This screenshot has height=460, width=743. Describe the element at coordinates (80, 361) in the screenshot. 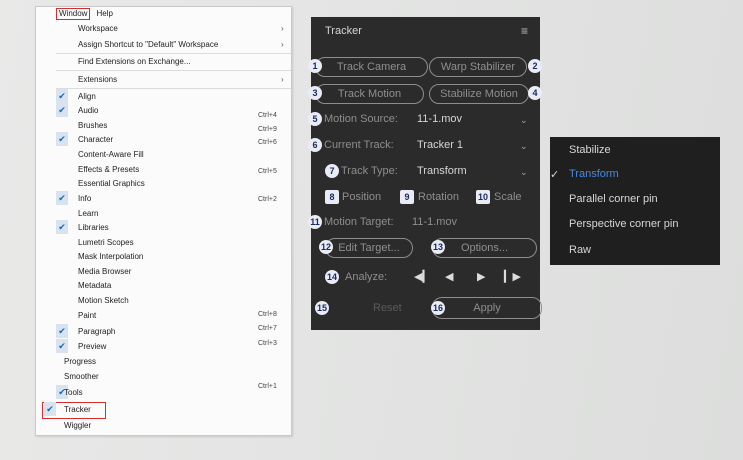

I see `menu-item-label: Progress` at that location.